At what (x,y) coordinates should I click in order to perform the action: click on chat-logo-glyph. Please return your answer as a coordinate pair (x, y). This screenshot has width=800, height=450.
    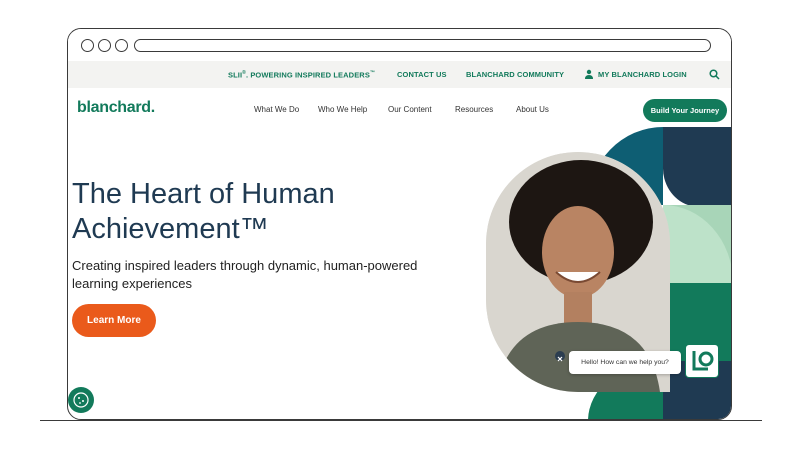
    Looking at the image, I should click on (703, 361).